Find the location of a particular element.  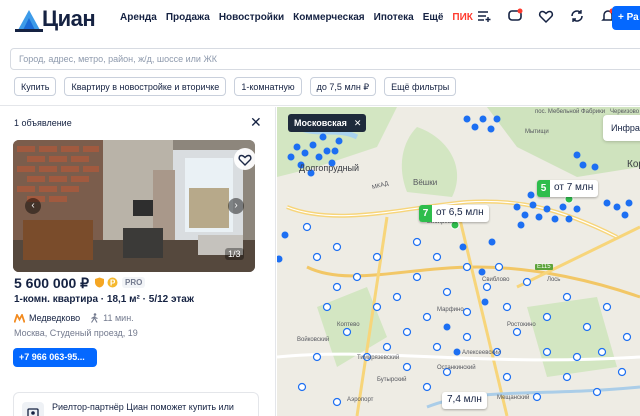

photo-prev-icon: ‹ is located at coordinates (33, 206).